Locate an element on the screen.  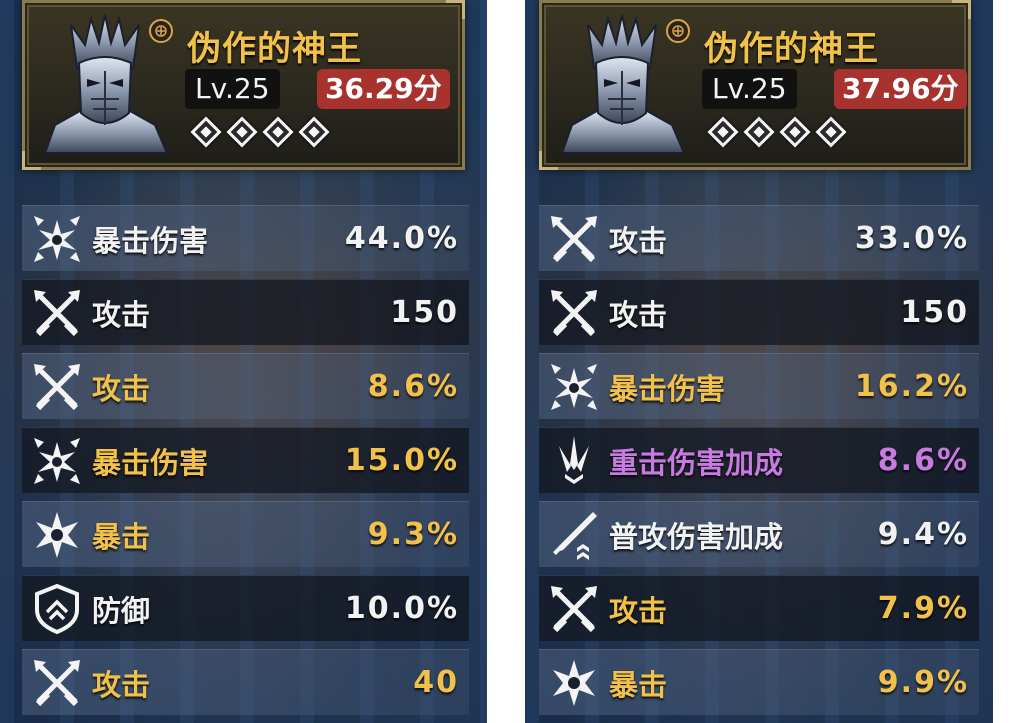
stat-value: 44.0% is located at coordinates (401, 238).